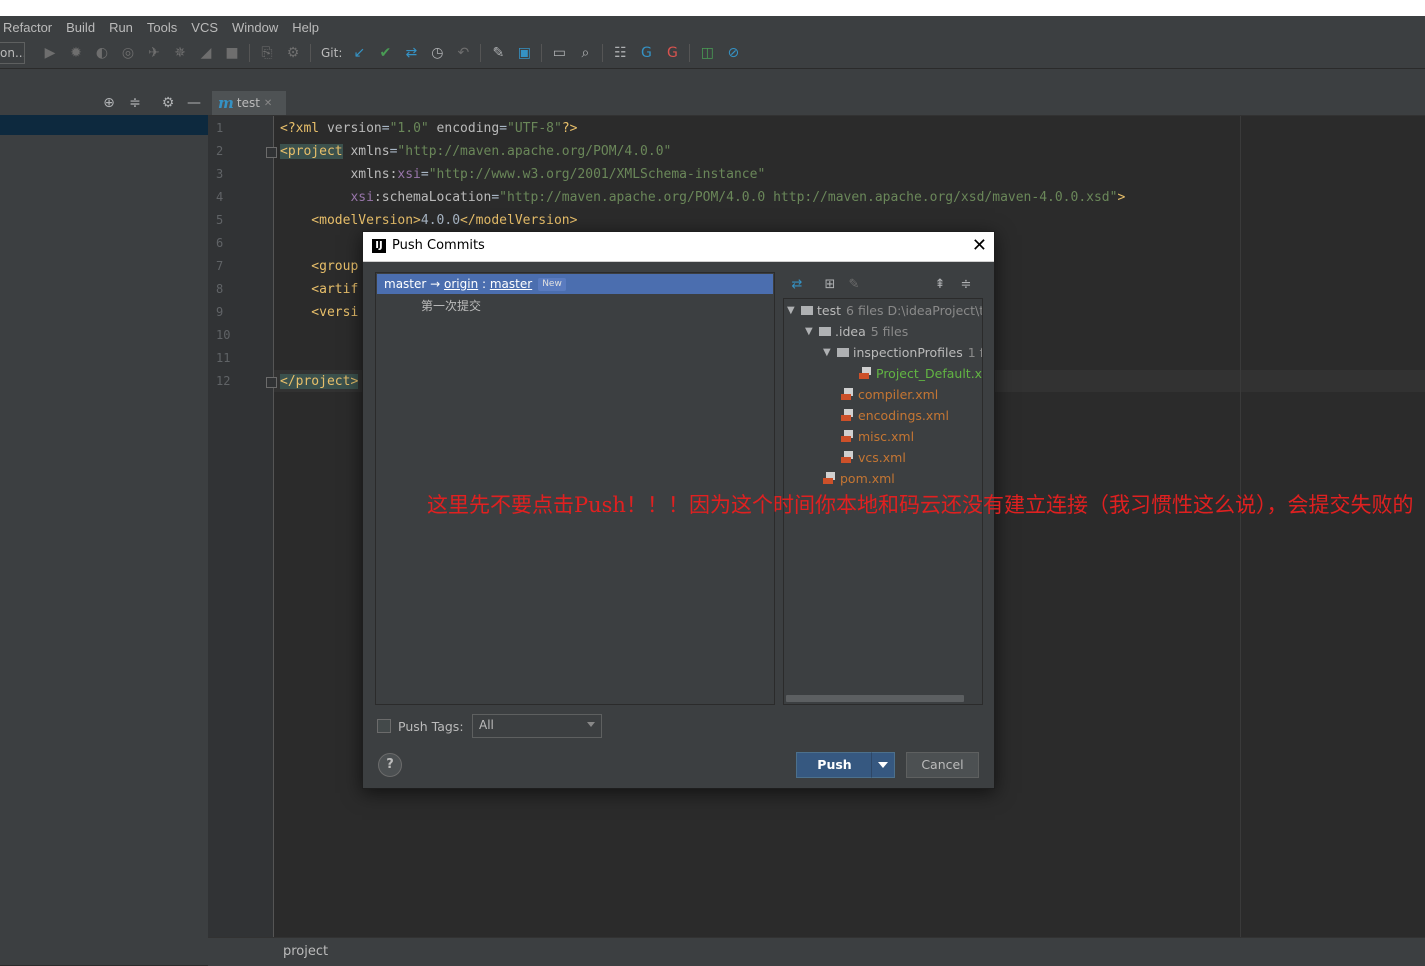 This screenshot has height=966, width=1425. I want to click on gear-icon: ⚙, so click(168, 103).